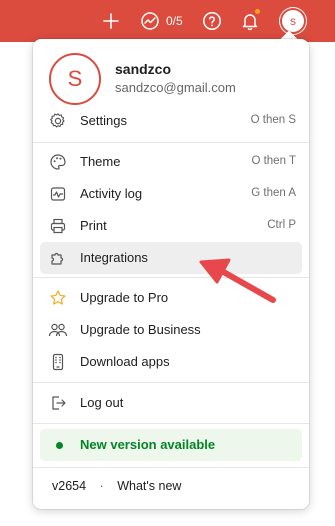  What do you see at coordinates (58, 258) in the screenshot?
I see `puzzle-icon` at bounding box center [58, 258].